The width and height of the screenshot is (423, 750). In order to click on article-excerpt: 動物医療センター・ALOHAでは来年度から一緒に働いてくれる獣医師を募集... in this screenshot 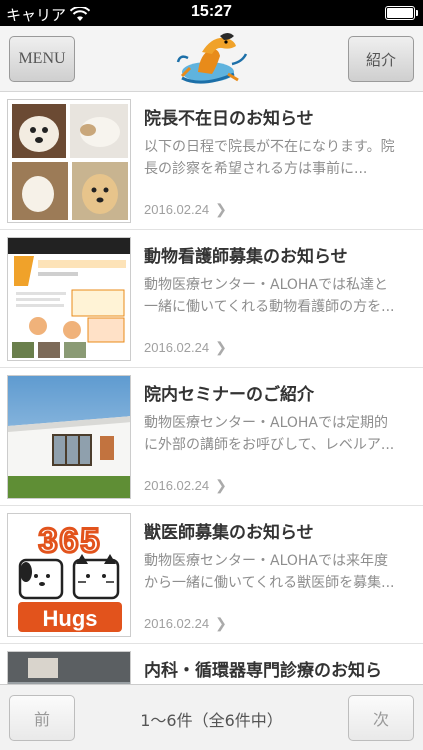, I will do `click(269, 572)`.